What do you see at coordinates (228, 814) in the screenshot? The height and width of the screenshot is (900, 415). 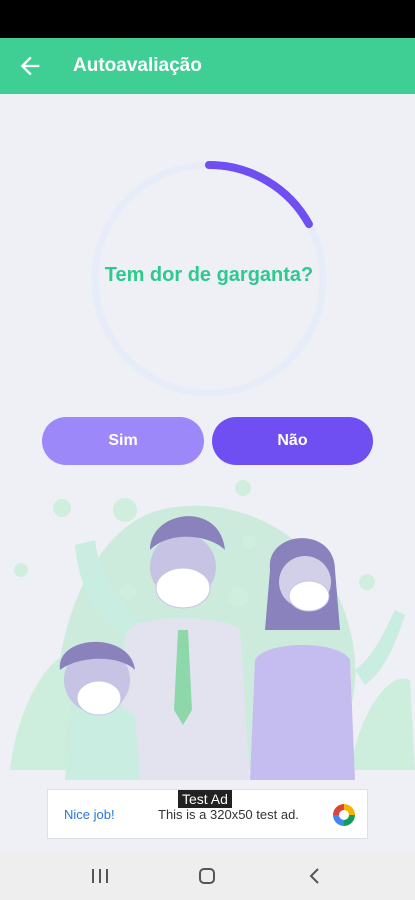 I see `ad-description: This is a 320x50 test ad.` at bounding box center [228, 814].